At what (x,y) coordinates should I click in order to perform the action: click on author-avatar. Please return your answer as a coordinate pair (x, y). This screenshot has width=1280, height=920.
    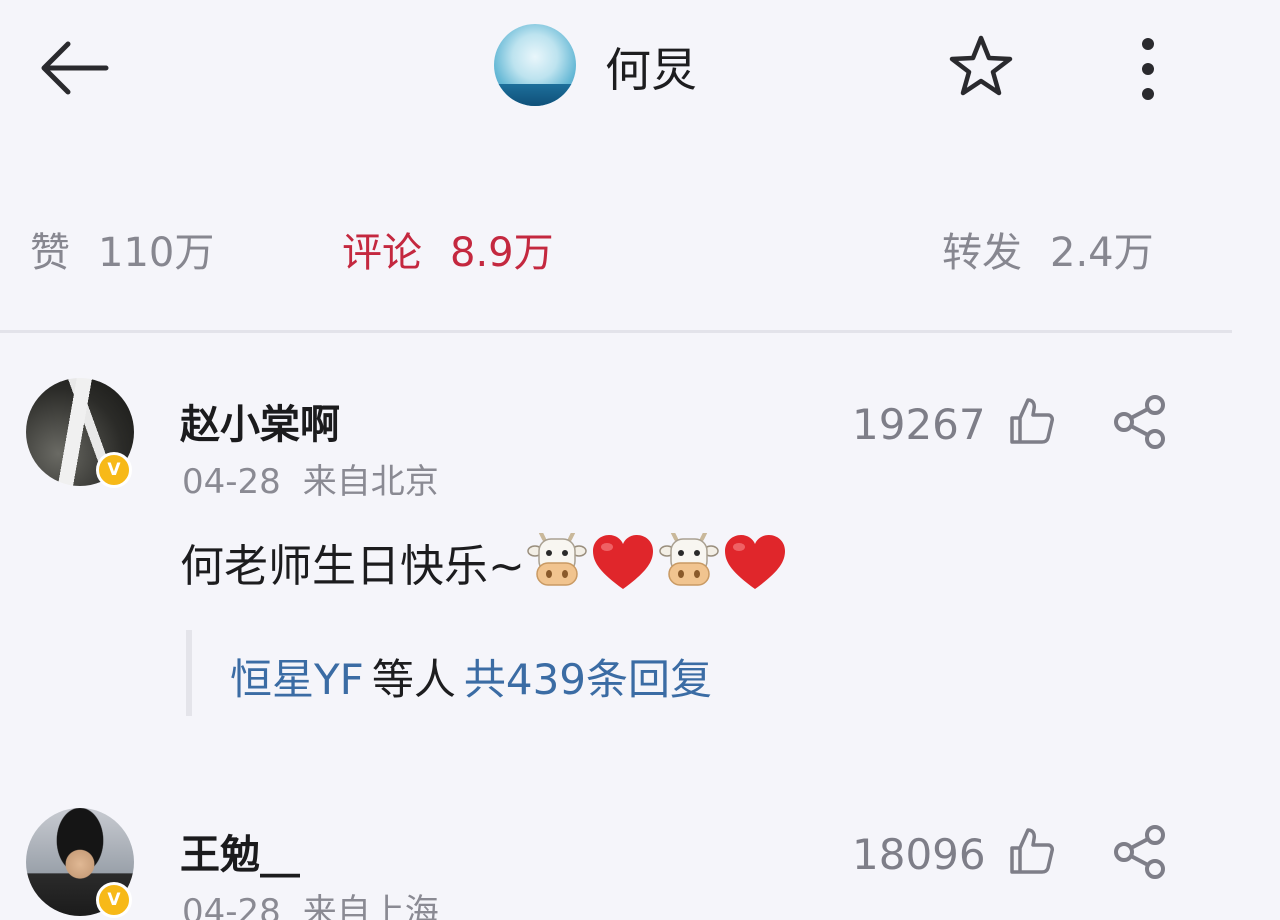
    Looking at the image, I should click on (535, 65).